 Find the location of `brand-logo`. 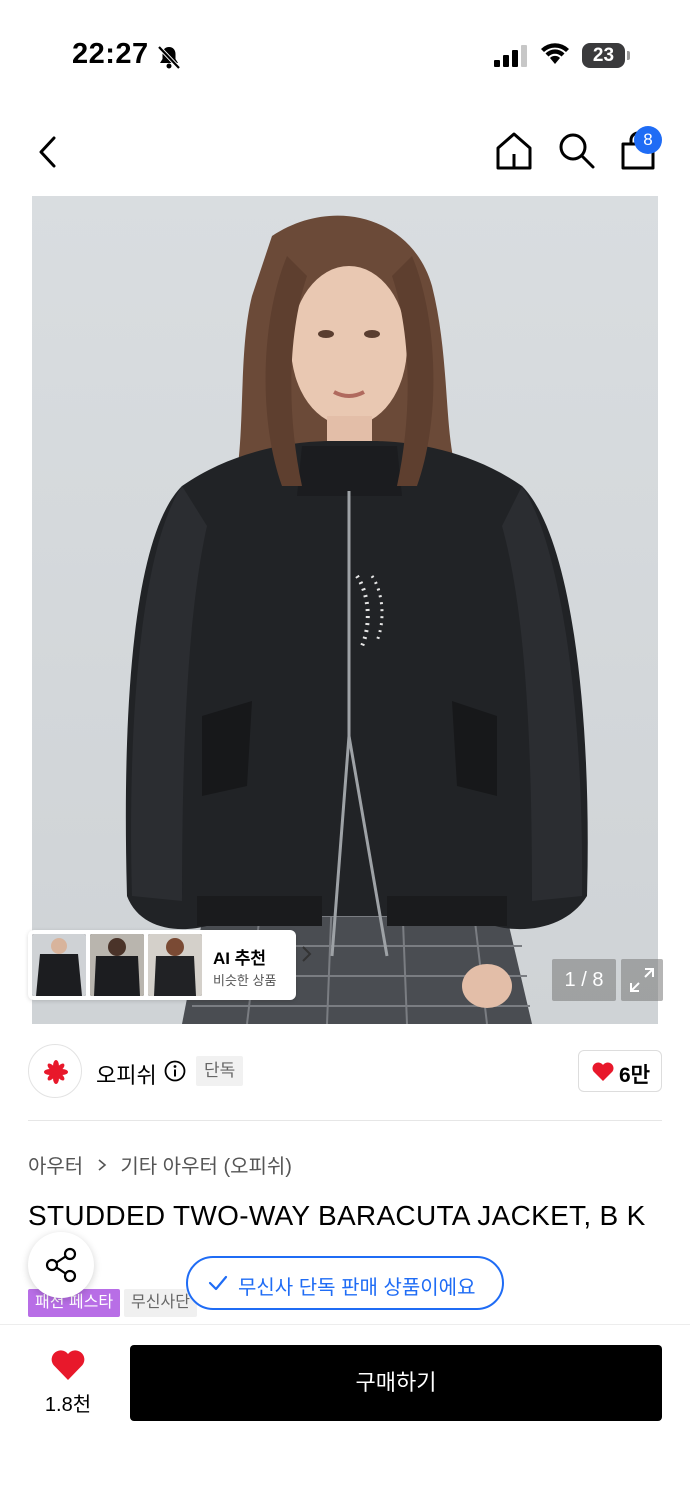

brand-logo is located at coordinates (55, 1071).